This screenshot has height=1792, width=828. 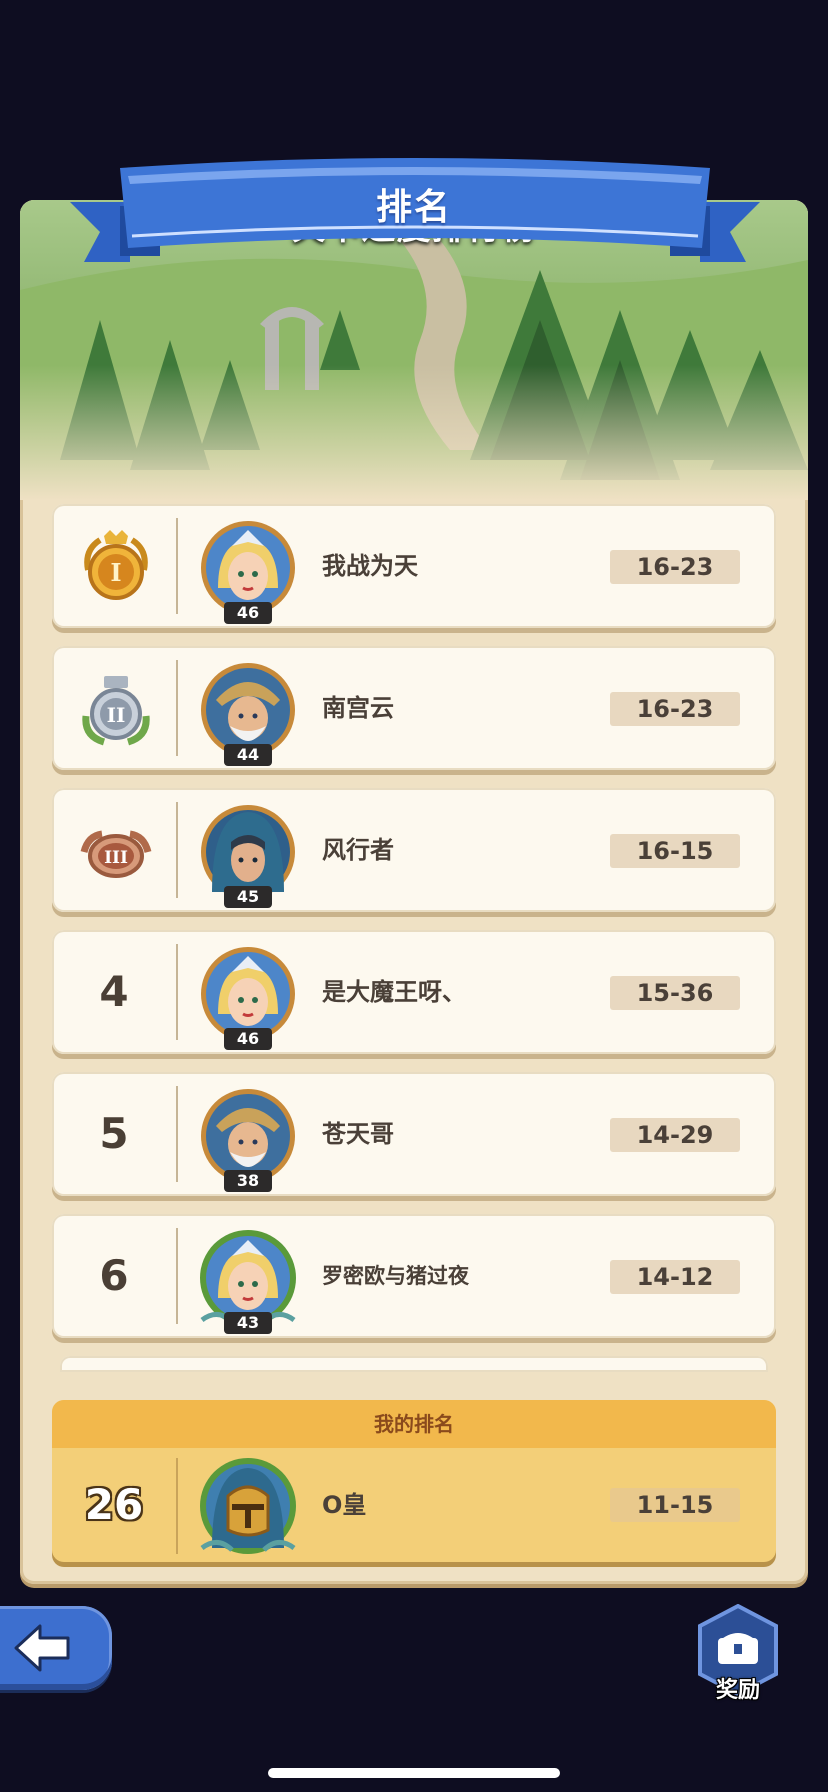 I want to click on svg-text: III, so click(x=116, y=858).